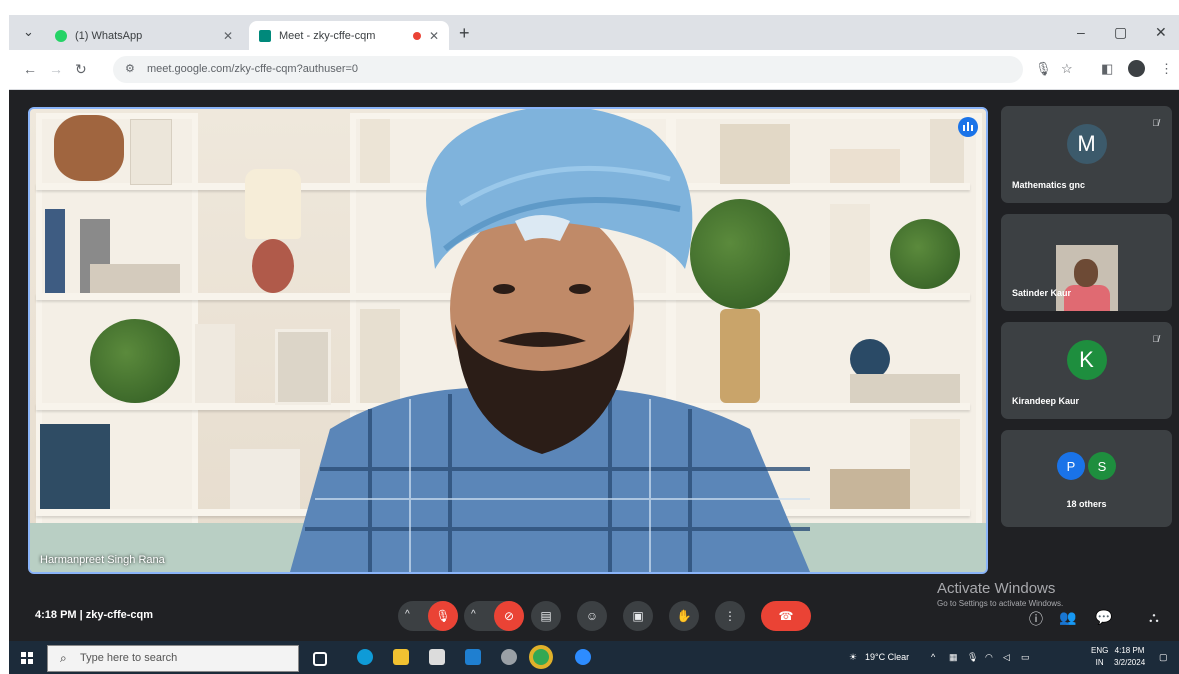  I want to click on avatar: S, so click(1102, 466).